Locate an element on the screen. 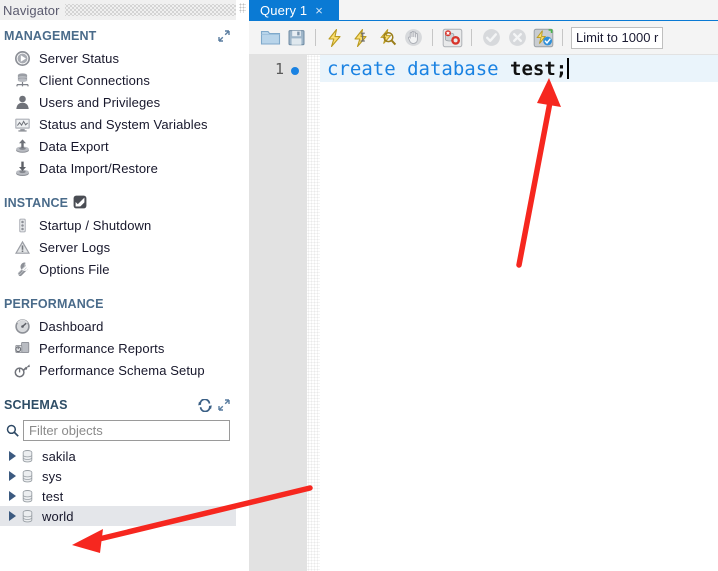  sql-keyword-text: create database is located at coordinates (419, 68).